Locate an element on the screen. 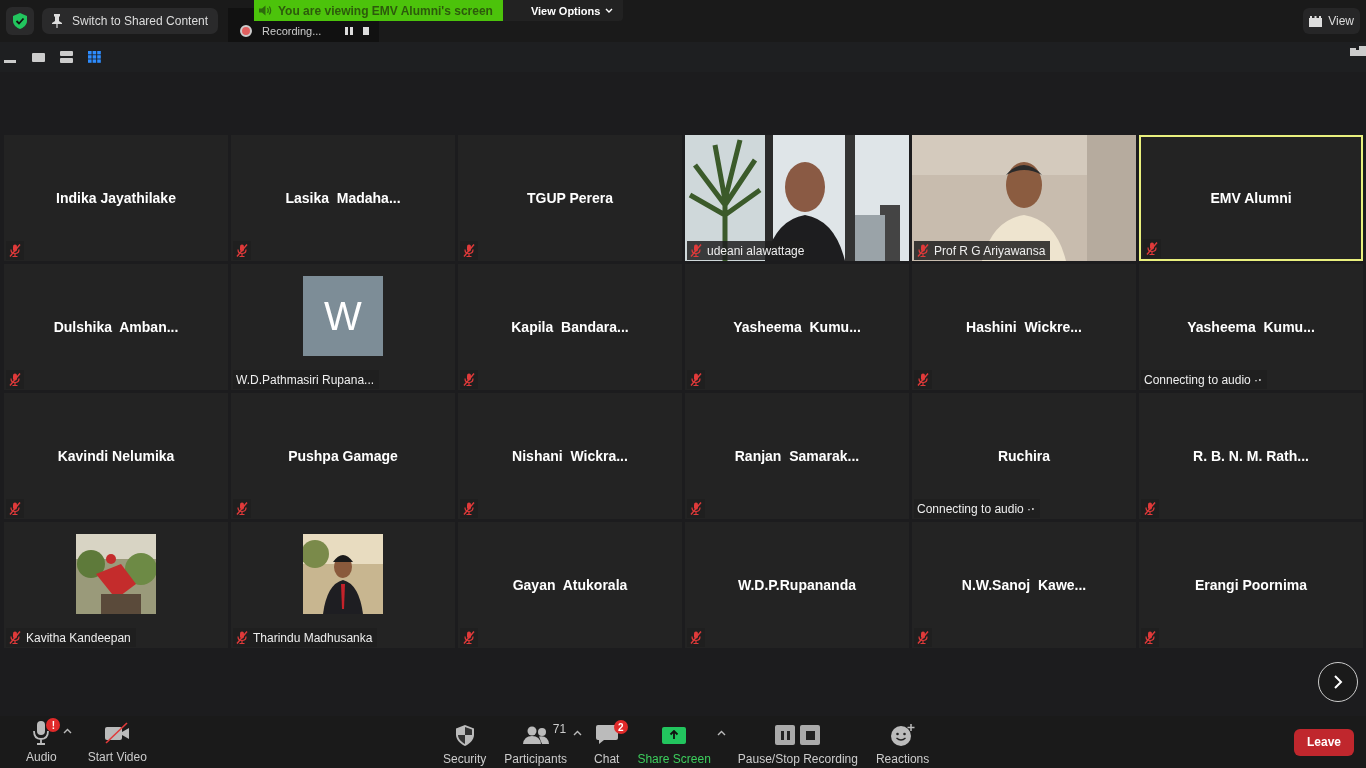 Image resolution: width=1366 pixels, height=768 pixels. people-icon is located at coordinates (535, 735).